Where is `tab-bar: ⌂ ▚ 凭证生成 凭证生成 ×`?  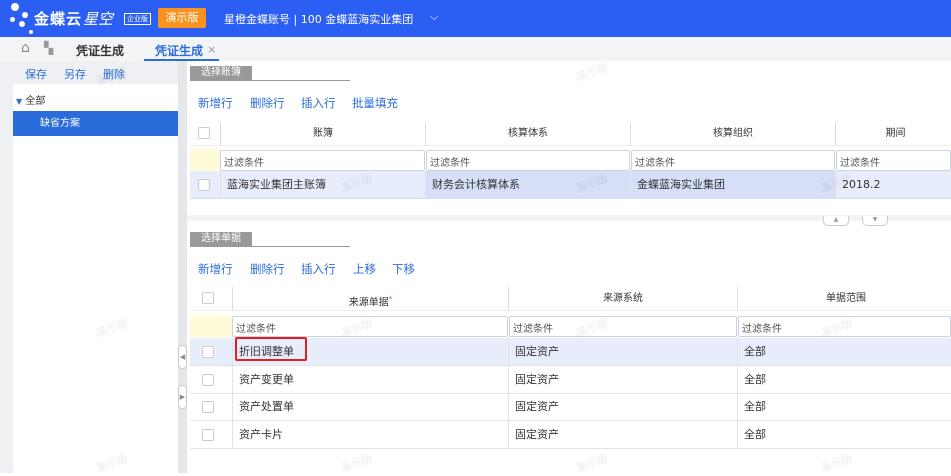 tab-bar: ⌂ ▚ 凭证生成 凭证生成 × is located at coordinates (475, 49).